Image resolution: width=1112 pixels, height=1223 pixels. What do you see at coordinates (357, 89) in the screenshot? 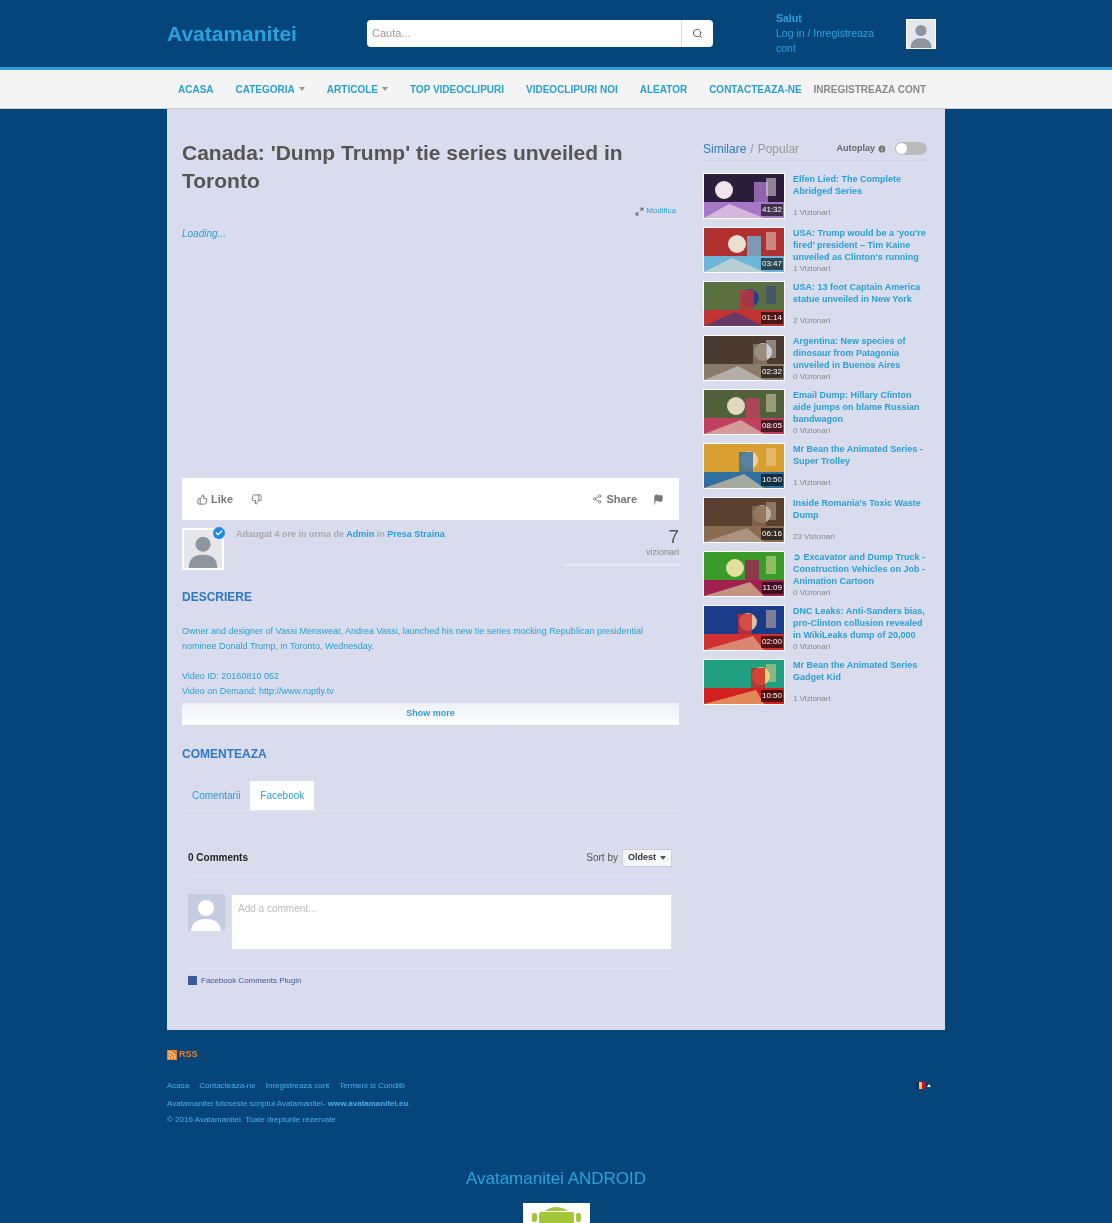
I see `nav-item: ARTICOLE` at bounding box center [357, 89].